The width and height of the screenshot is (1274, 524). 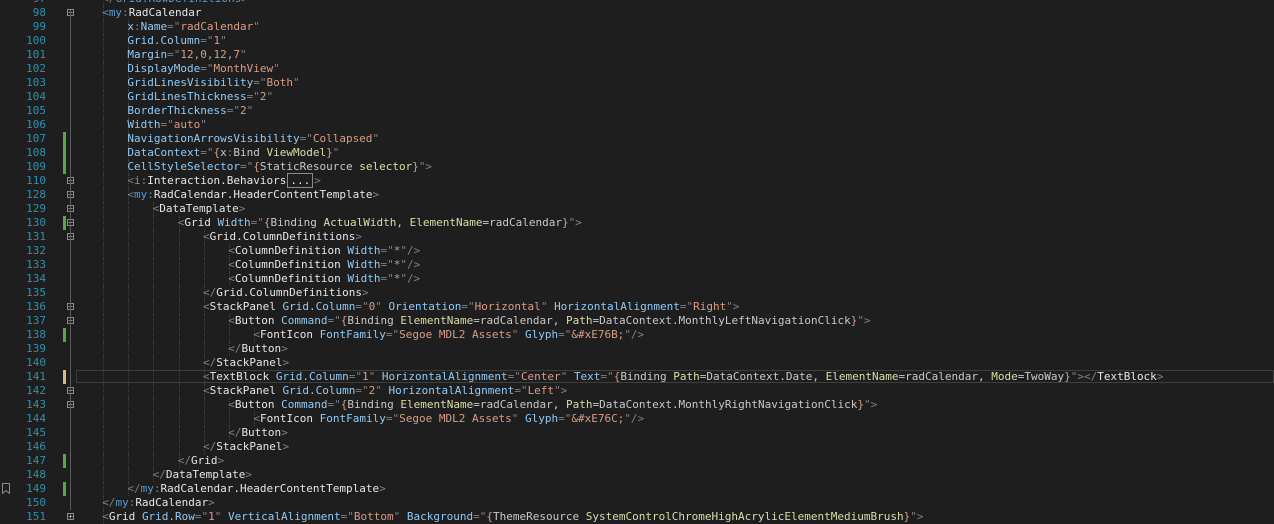 What do you see at coordinates (203, 69) in the screenshot?
I see `code-text: DisplayMode="MonthView"` at bounding box center [203, 69].